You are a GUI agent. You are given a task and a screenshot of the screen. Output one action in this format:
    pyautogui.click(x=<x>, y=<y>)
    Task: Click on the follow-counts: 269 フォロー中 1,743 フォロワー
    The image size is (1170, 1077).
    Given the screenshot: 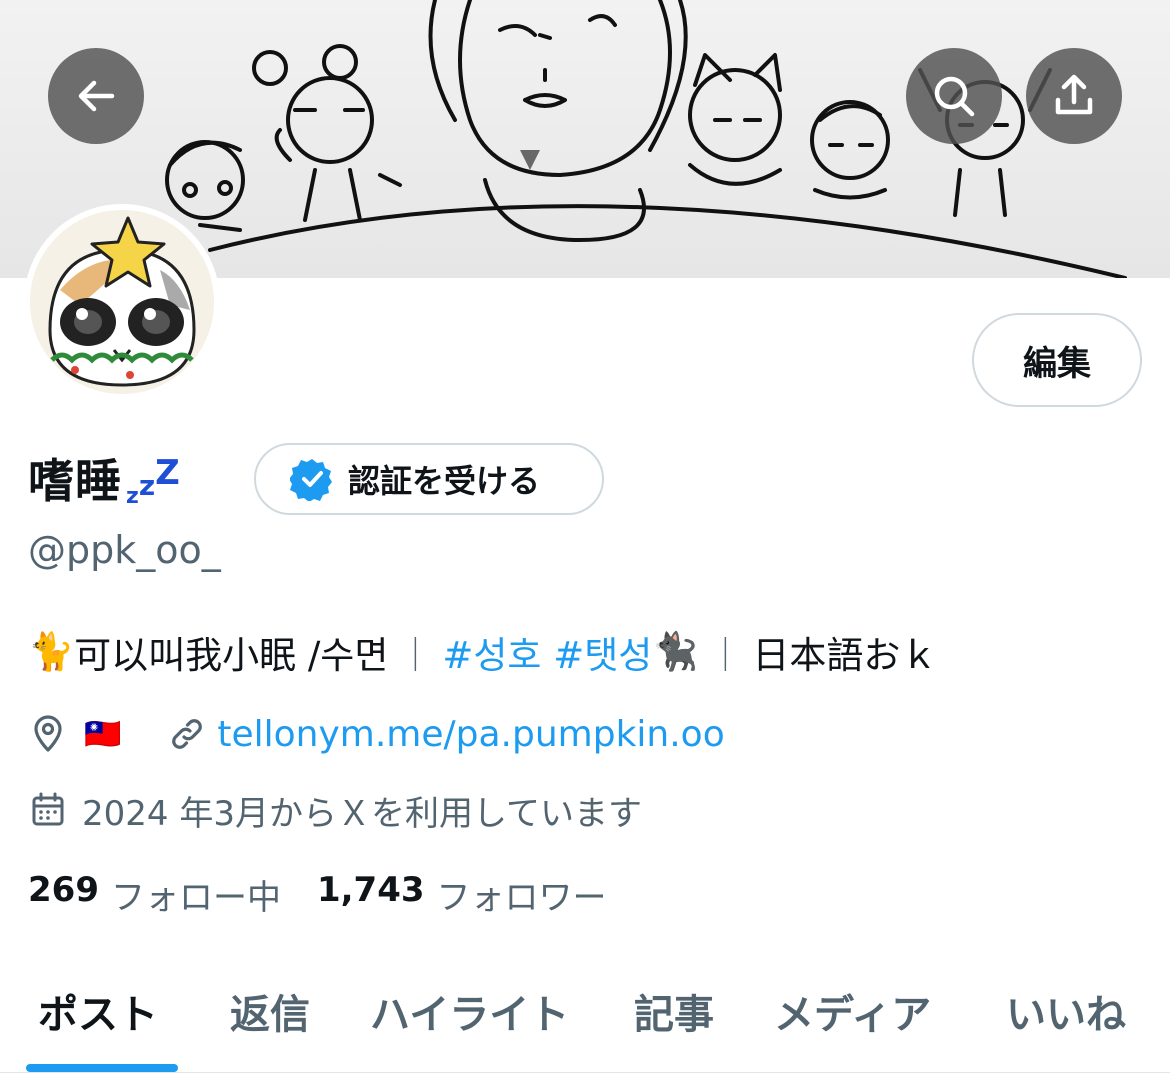 What is the action you would take?
    pyautogui.click(x=317, y=894)
    